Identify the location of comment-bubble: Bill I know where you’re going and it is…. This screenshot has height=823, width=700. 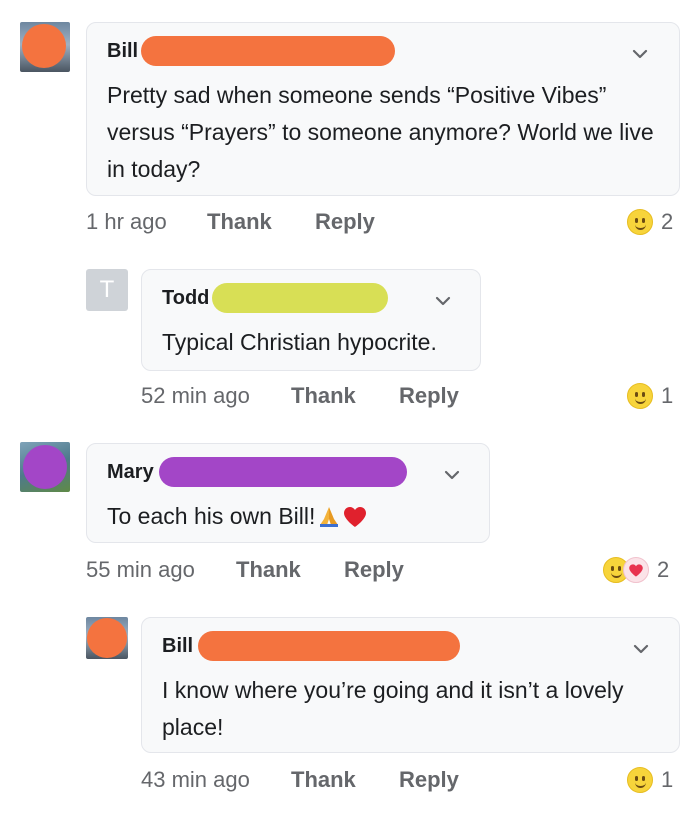
(410, 685).